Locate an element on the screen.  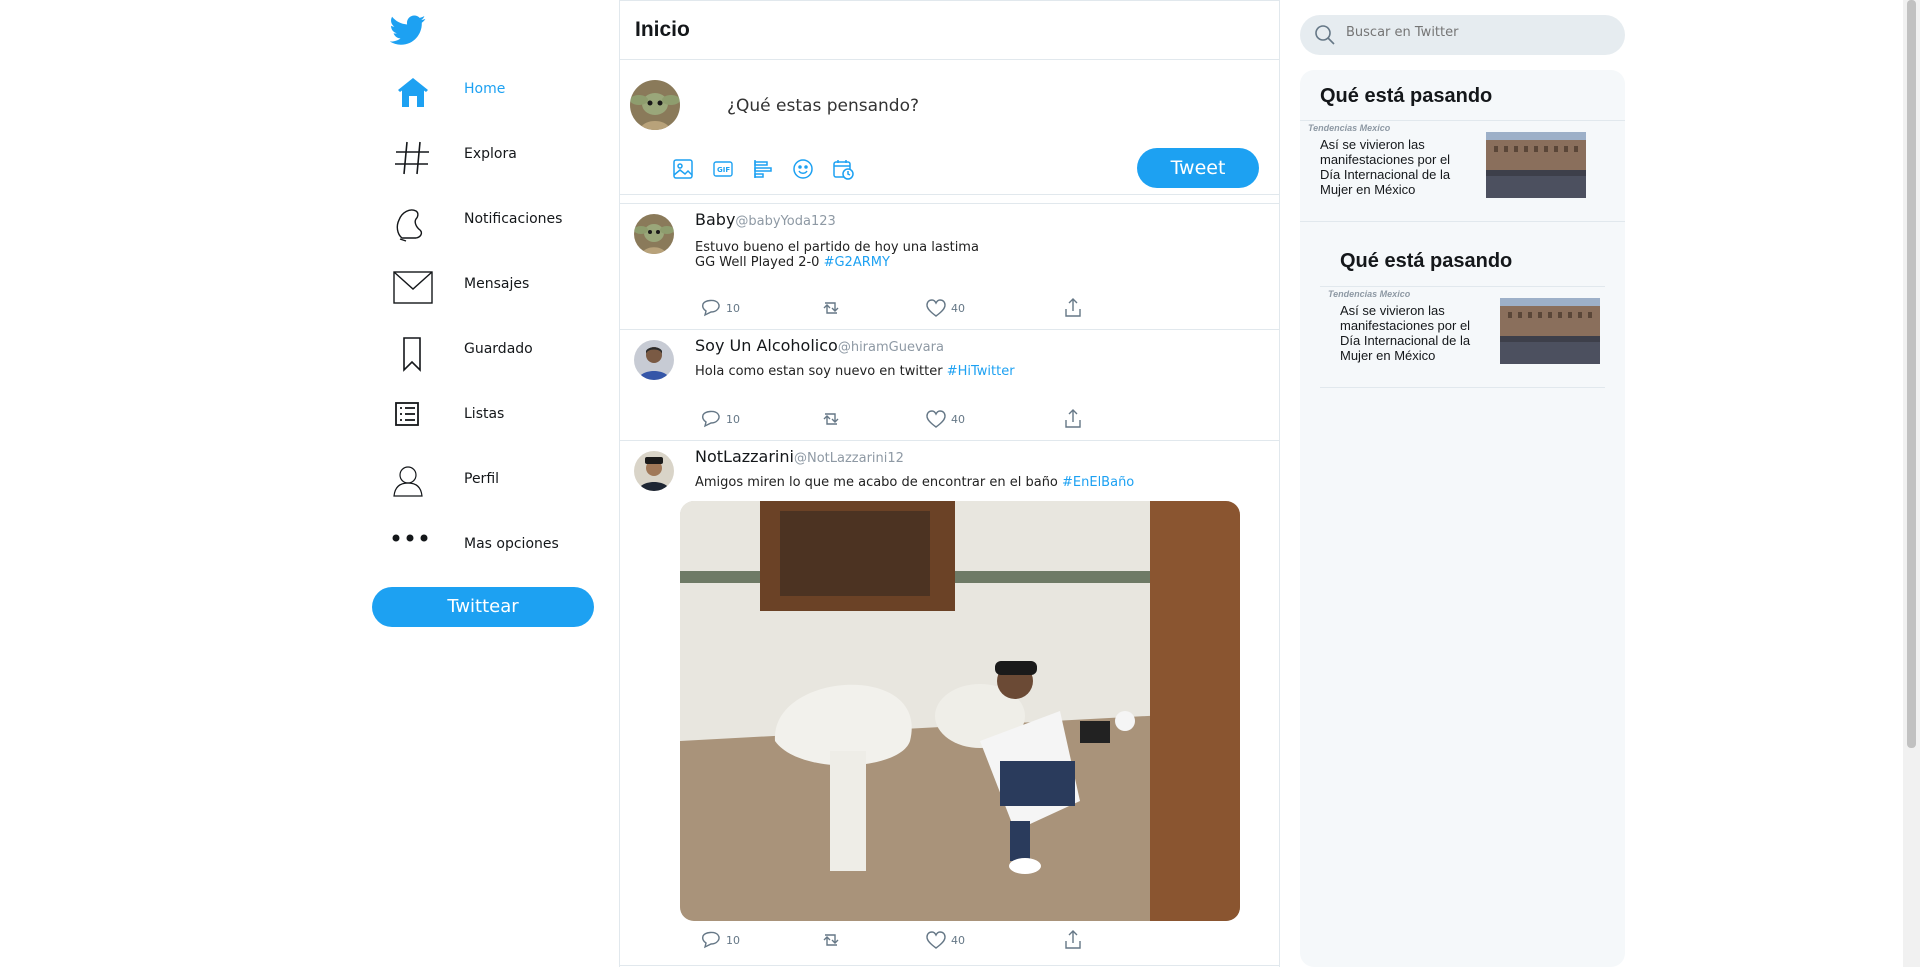
tweet-photo is located at coordinates (960, 711).